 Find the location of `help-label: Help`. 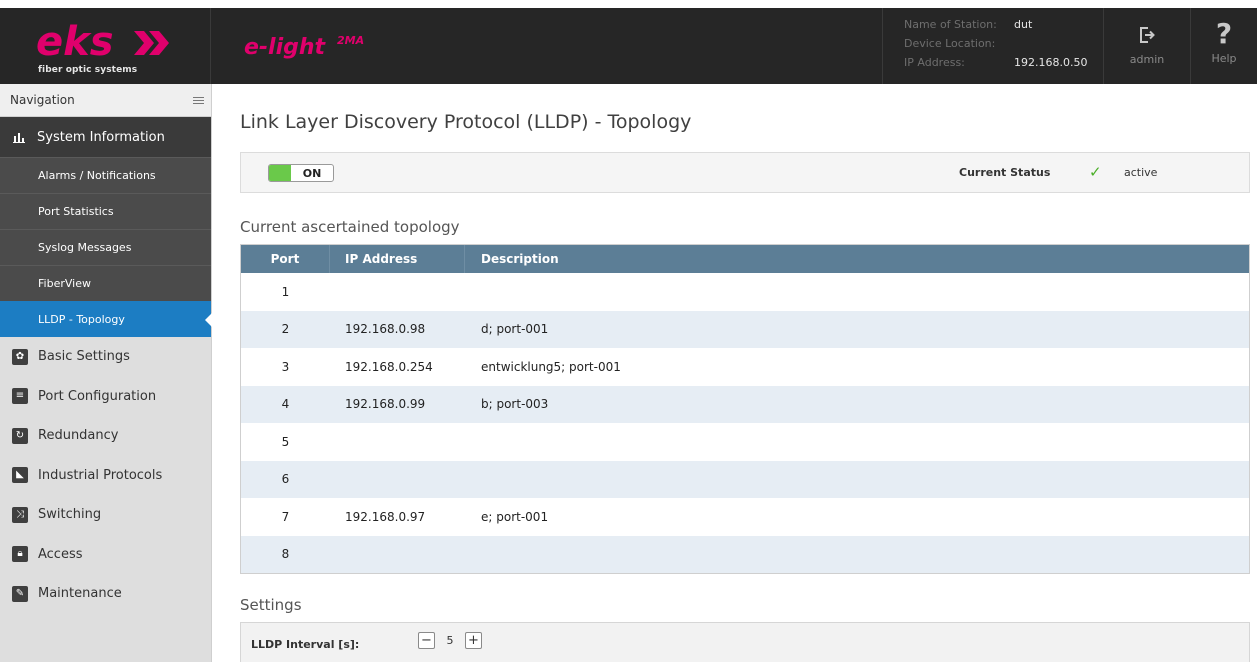

help-label: Help is located at coordinates (1224, 58).